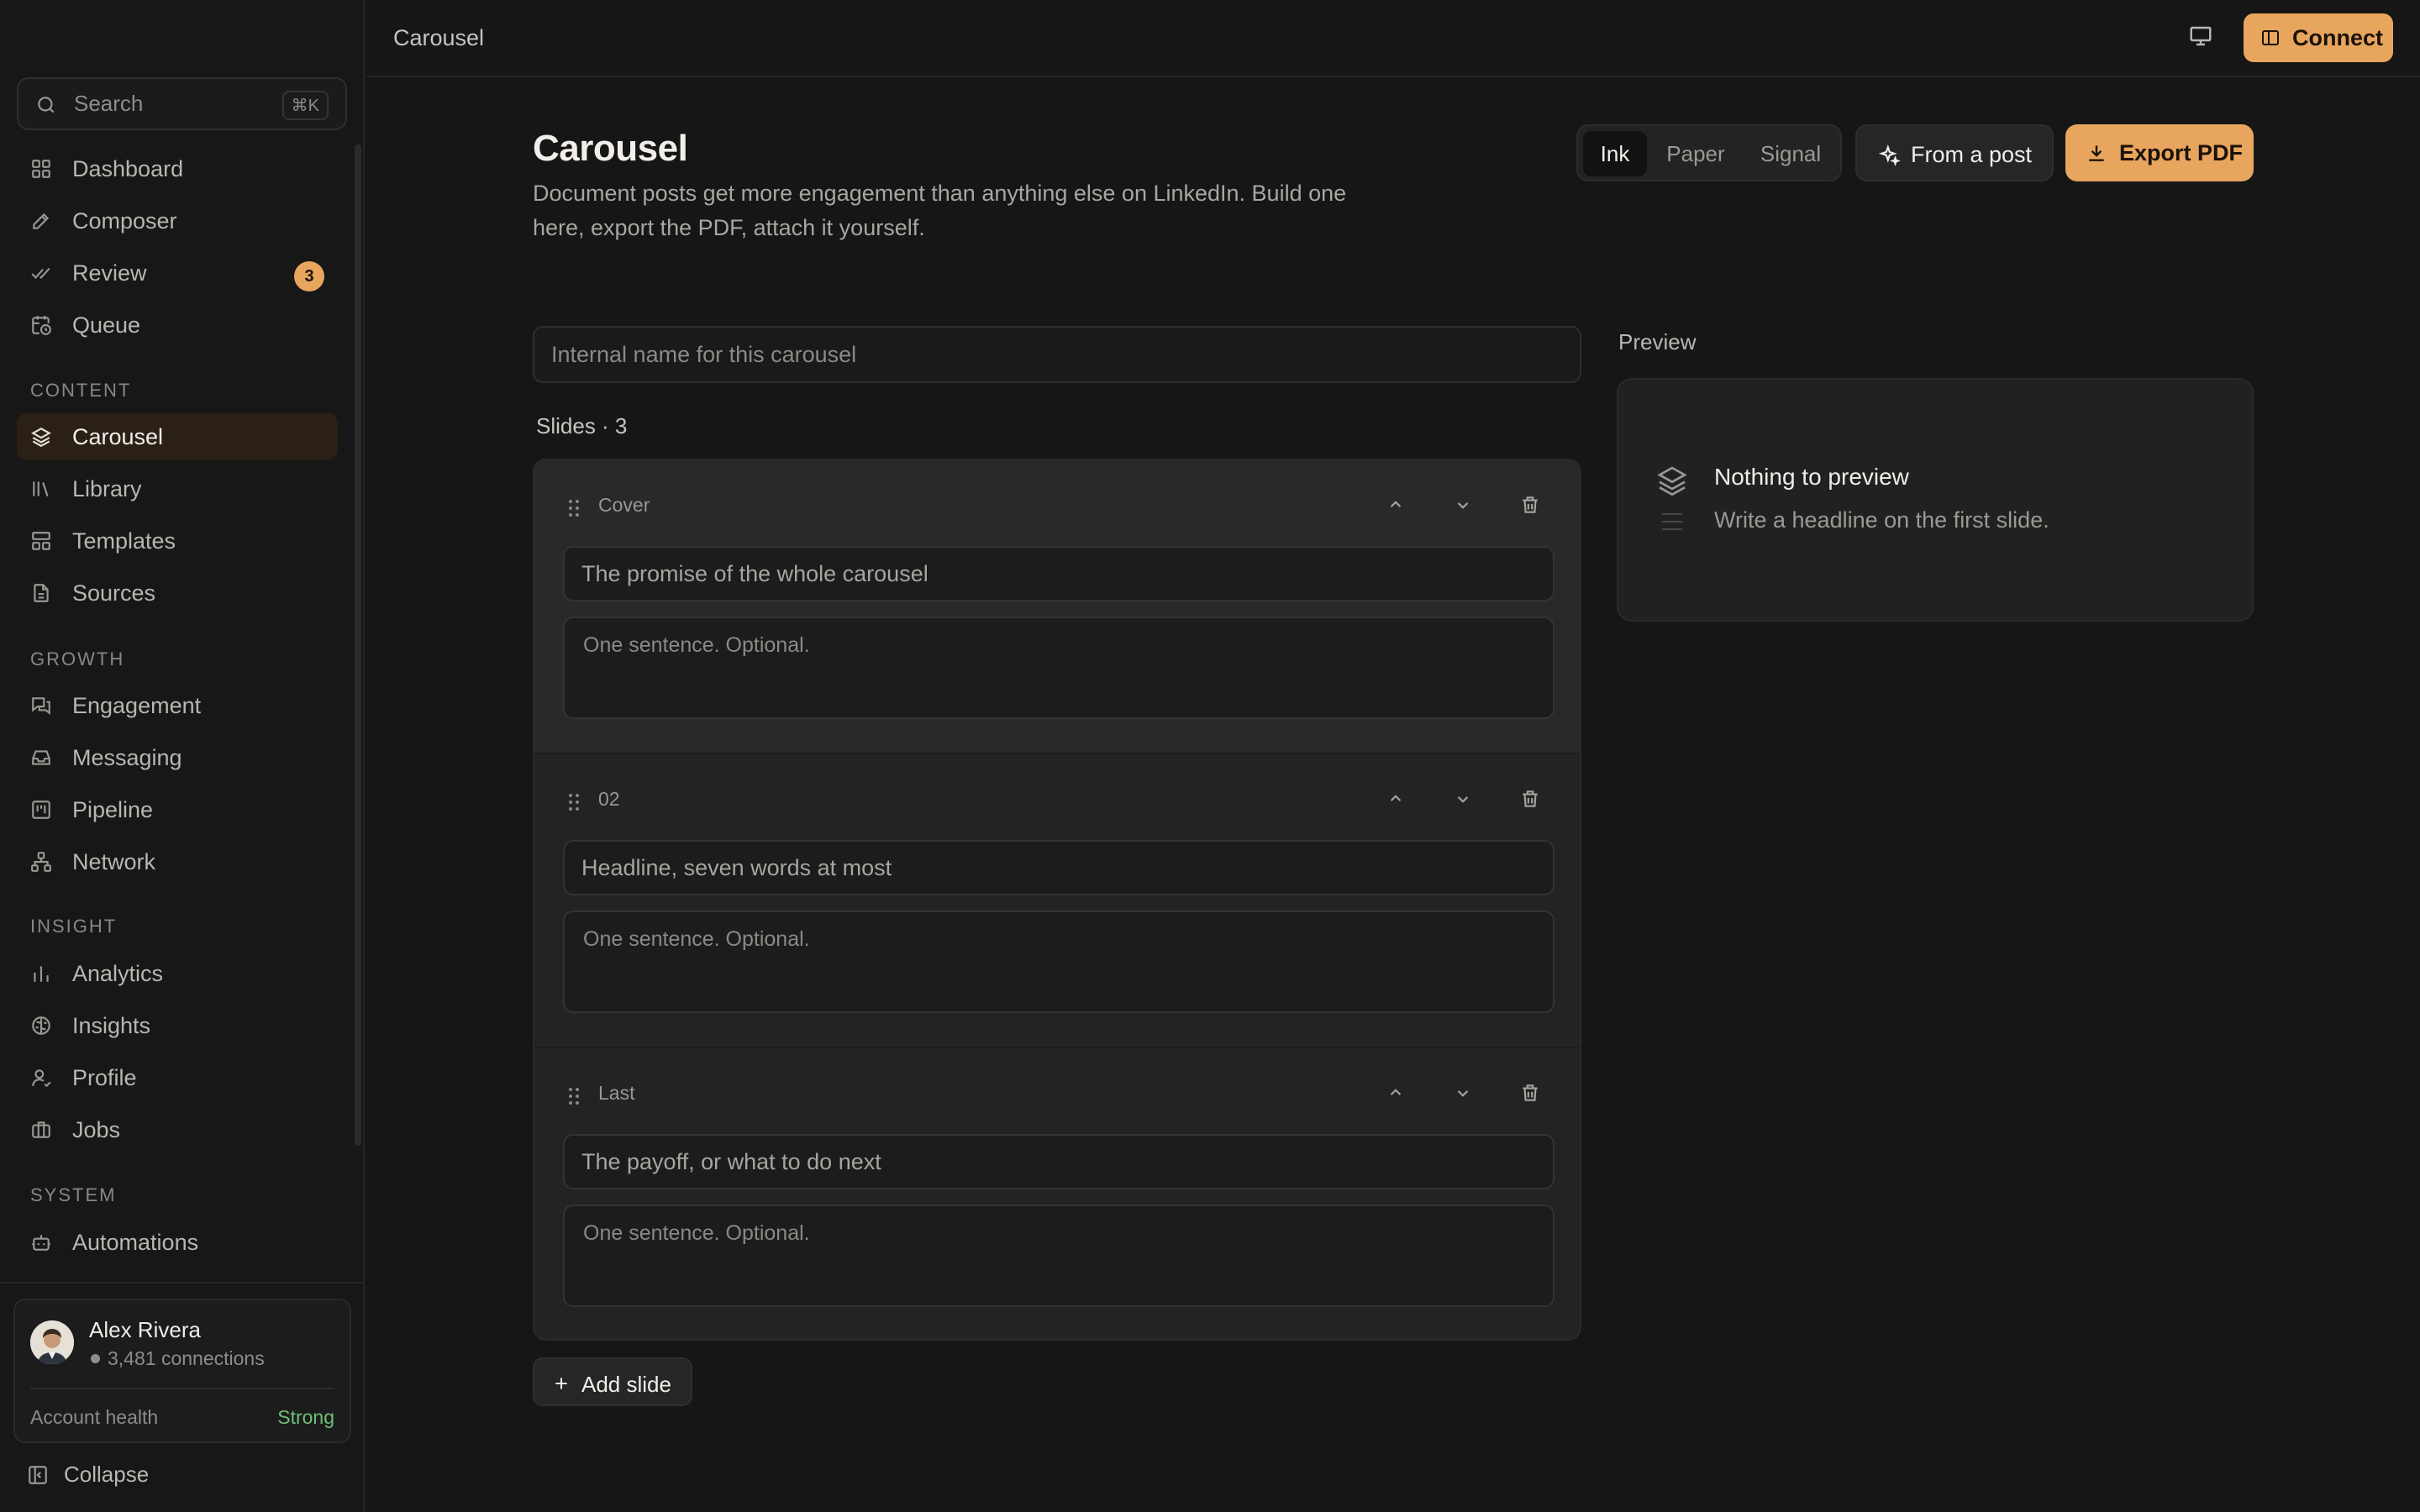 The width and height of the screenshot is (2420, 1512). Describe the element at coordinates (124, 541) in the screenshot. I see `sidebar-item-label: Templates` at that location.